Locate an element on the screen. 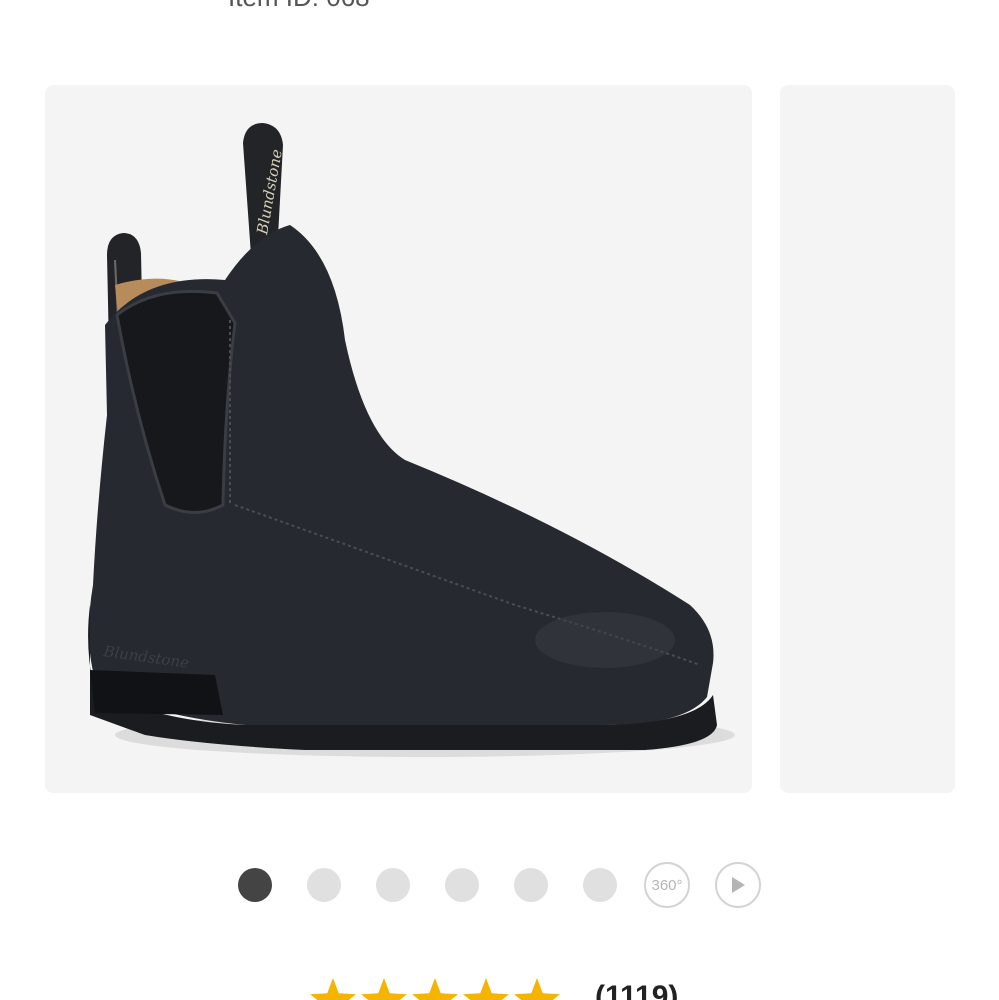  view-360-label: 360° is located at coordinates (667, 885).